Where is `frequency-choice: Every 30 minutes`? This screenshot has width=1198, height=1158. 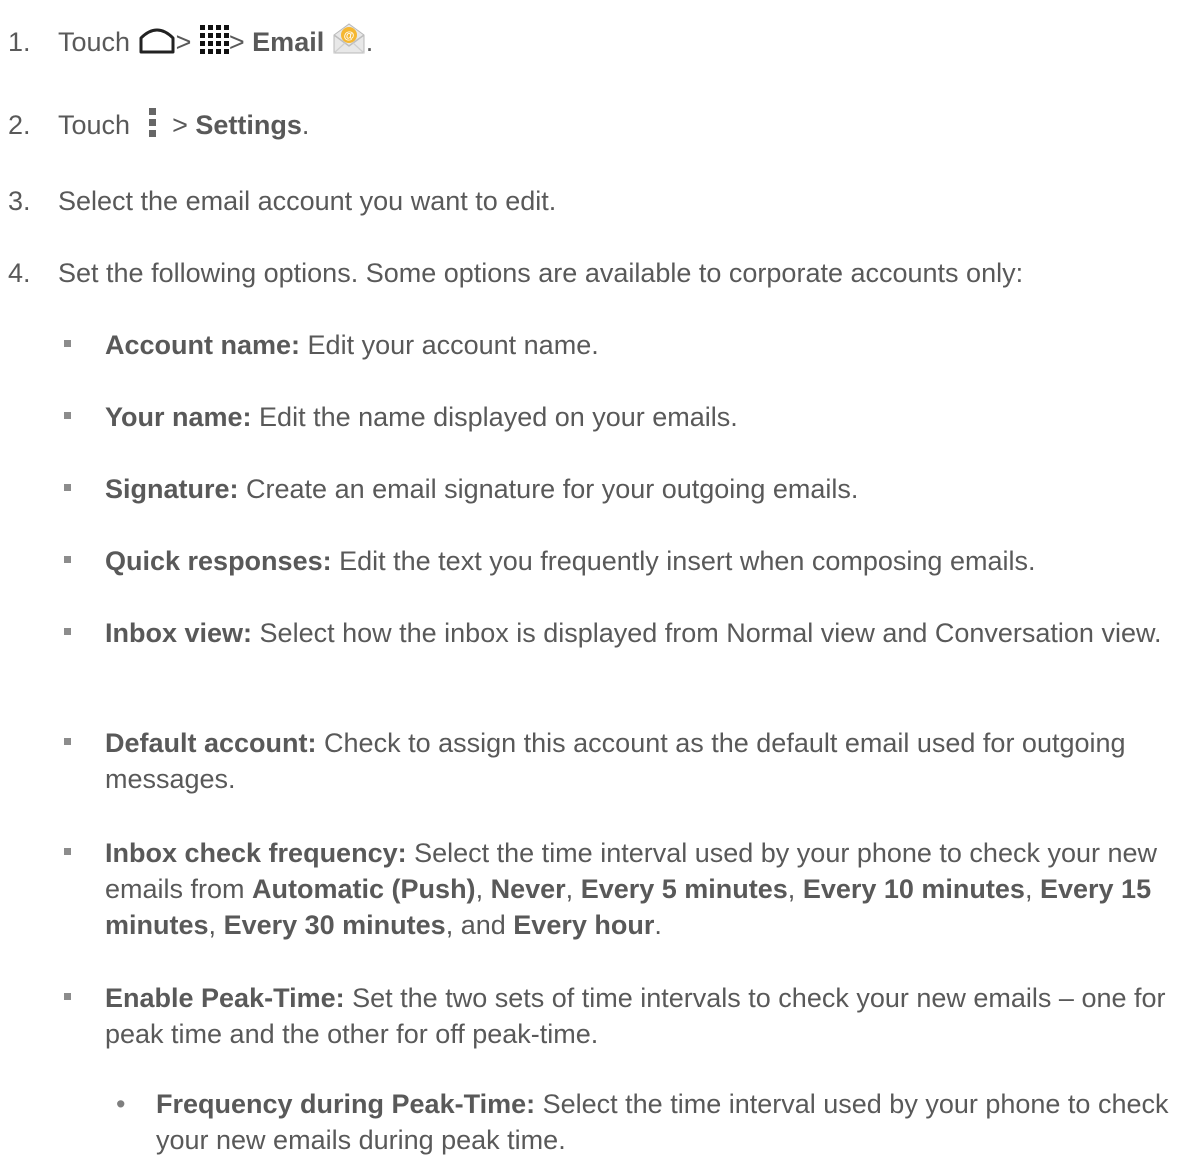
frequency-choice: Every 30 minutes is located at coordinates (334, 925).